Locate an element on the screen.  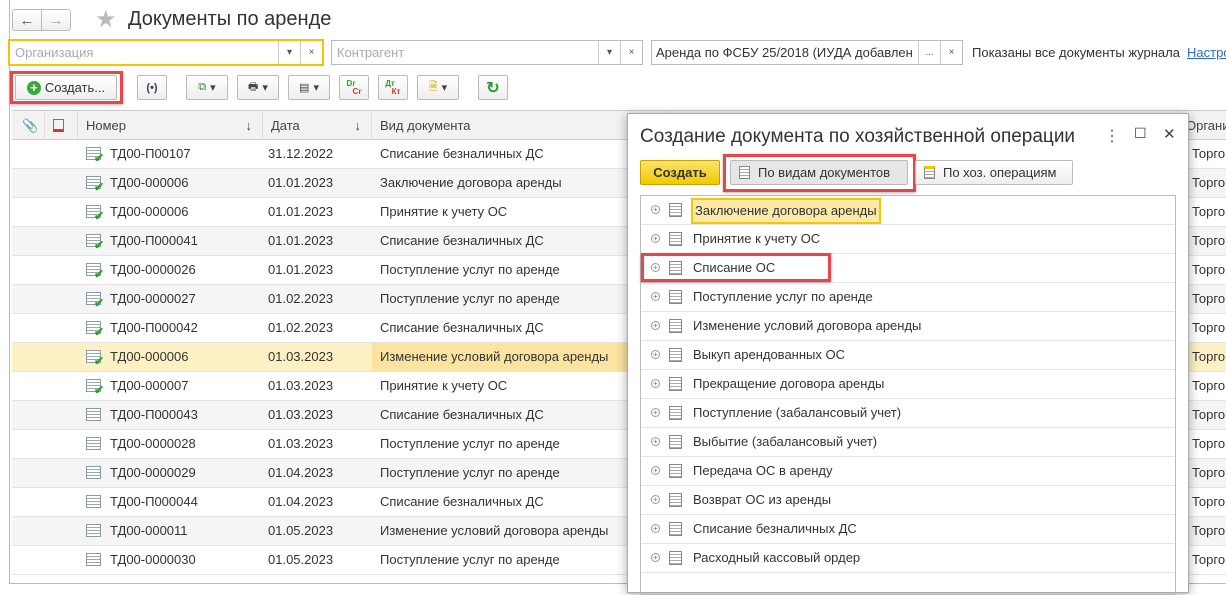
forward-button: → is located at coordinates (56, 20).